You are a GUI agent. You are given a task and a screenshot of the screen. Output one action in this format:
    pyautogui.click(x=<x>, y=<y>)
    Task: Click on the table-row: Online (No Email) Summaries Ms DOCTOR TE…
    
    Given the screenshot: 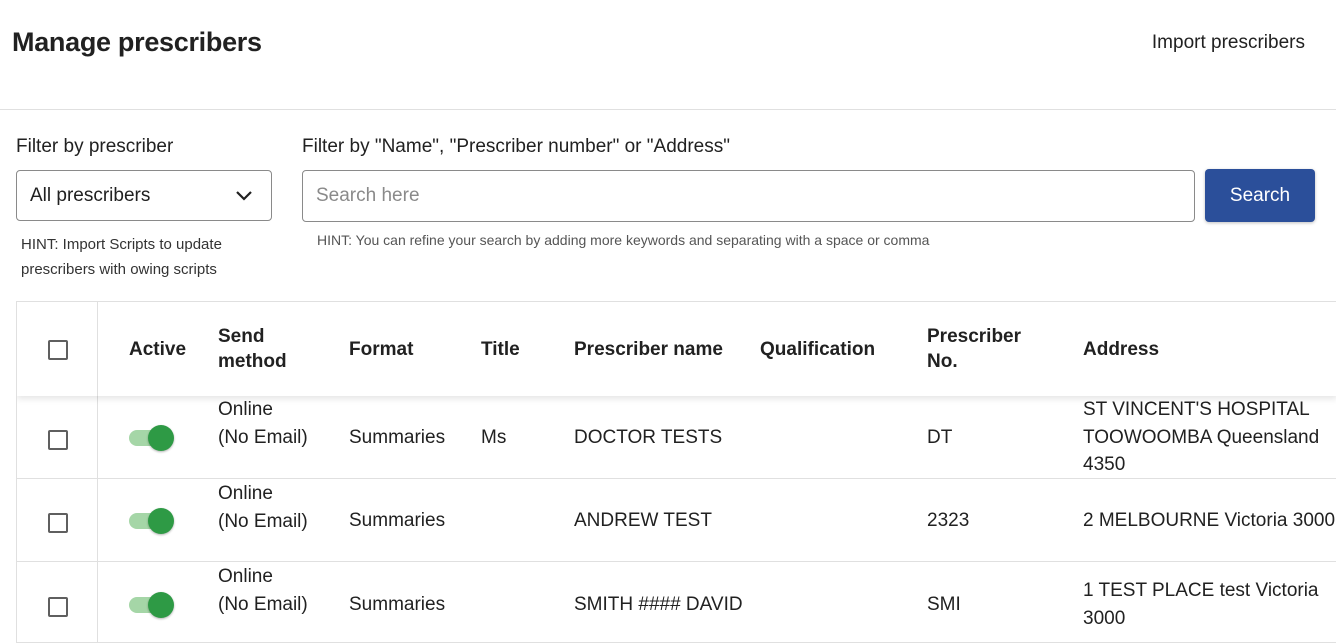 What is the action you would take?
    pyautogui.click(x=676, y=437)
    